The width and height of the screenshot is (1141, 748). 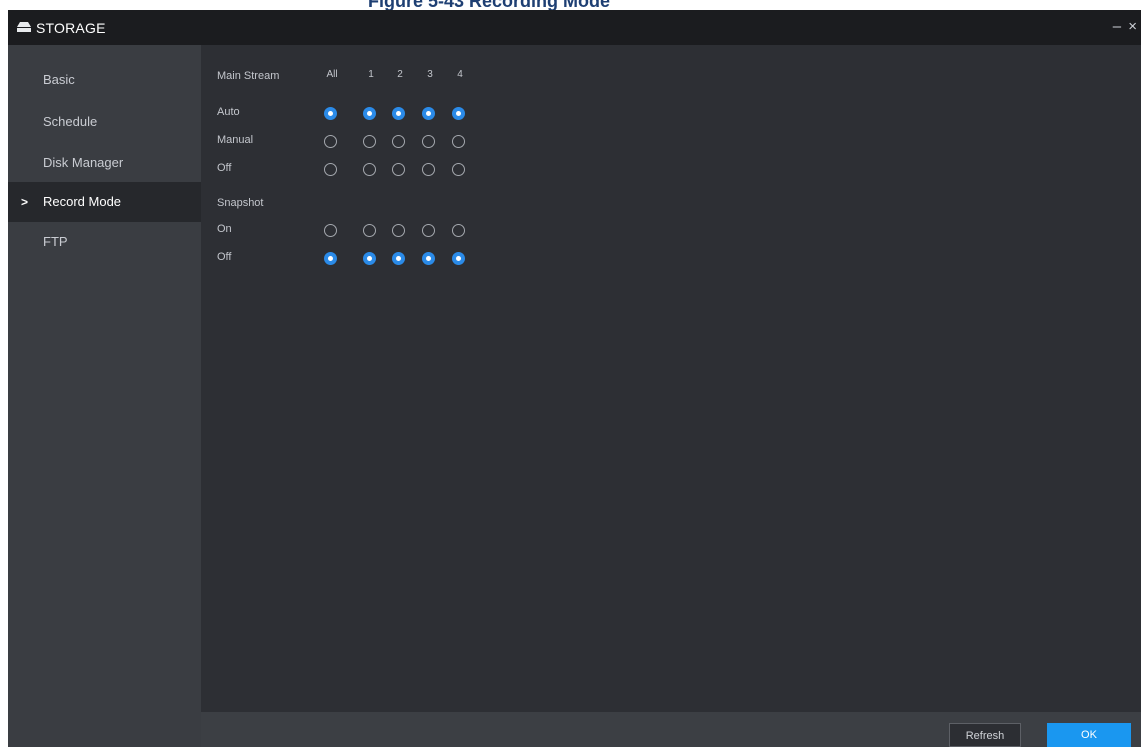 I want to click on caption-text: Figure 5-43 Recording Mode, so click(x=489, y=5).